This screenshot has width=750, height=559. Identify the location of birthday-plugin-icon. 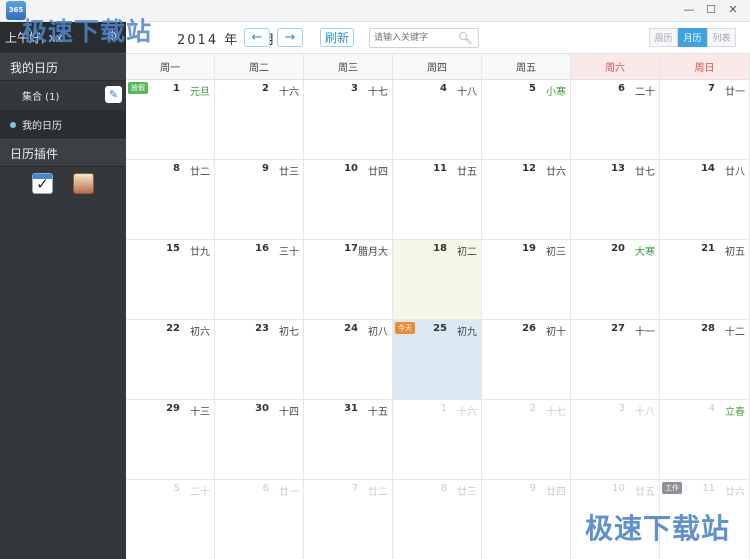
(83, 183).